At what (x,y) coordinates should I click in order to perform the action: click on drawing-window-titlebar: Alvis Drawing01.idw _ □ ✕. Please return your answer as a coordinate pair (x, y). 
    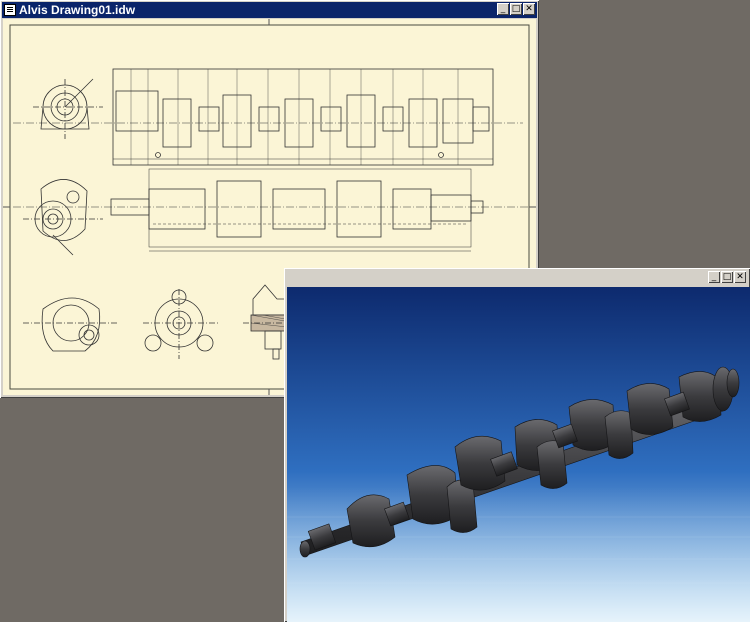
    Looking at the image, I should click on (269, 10).